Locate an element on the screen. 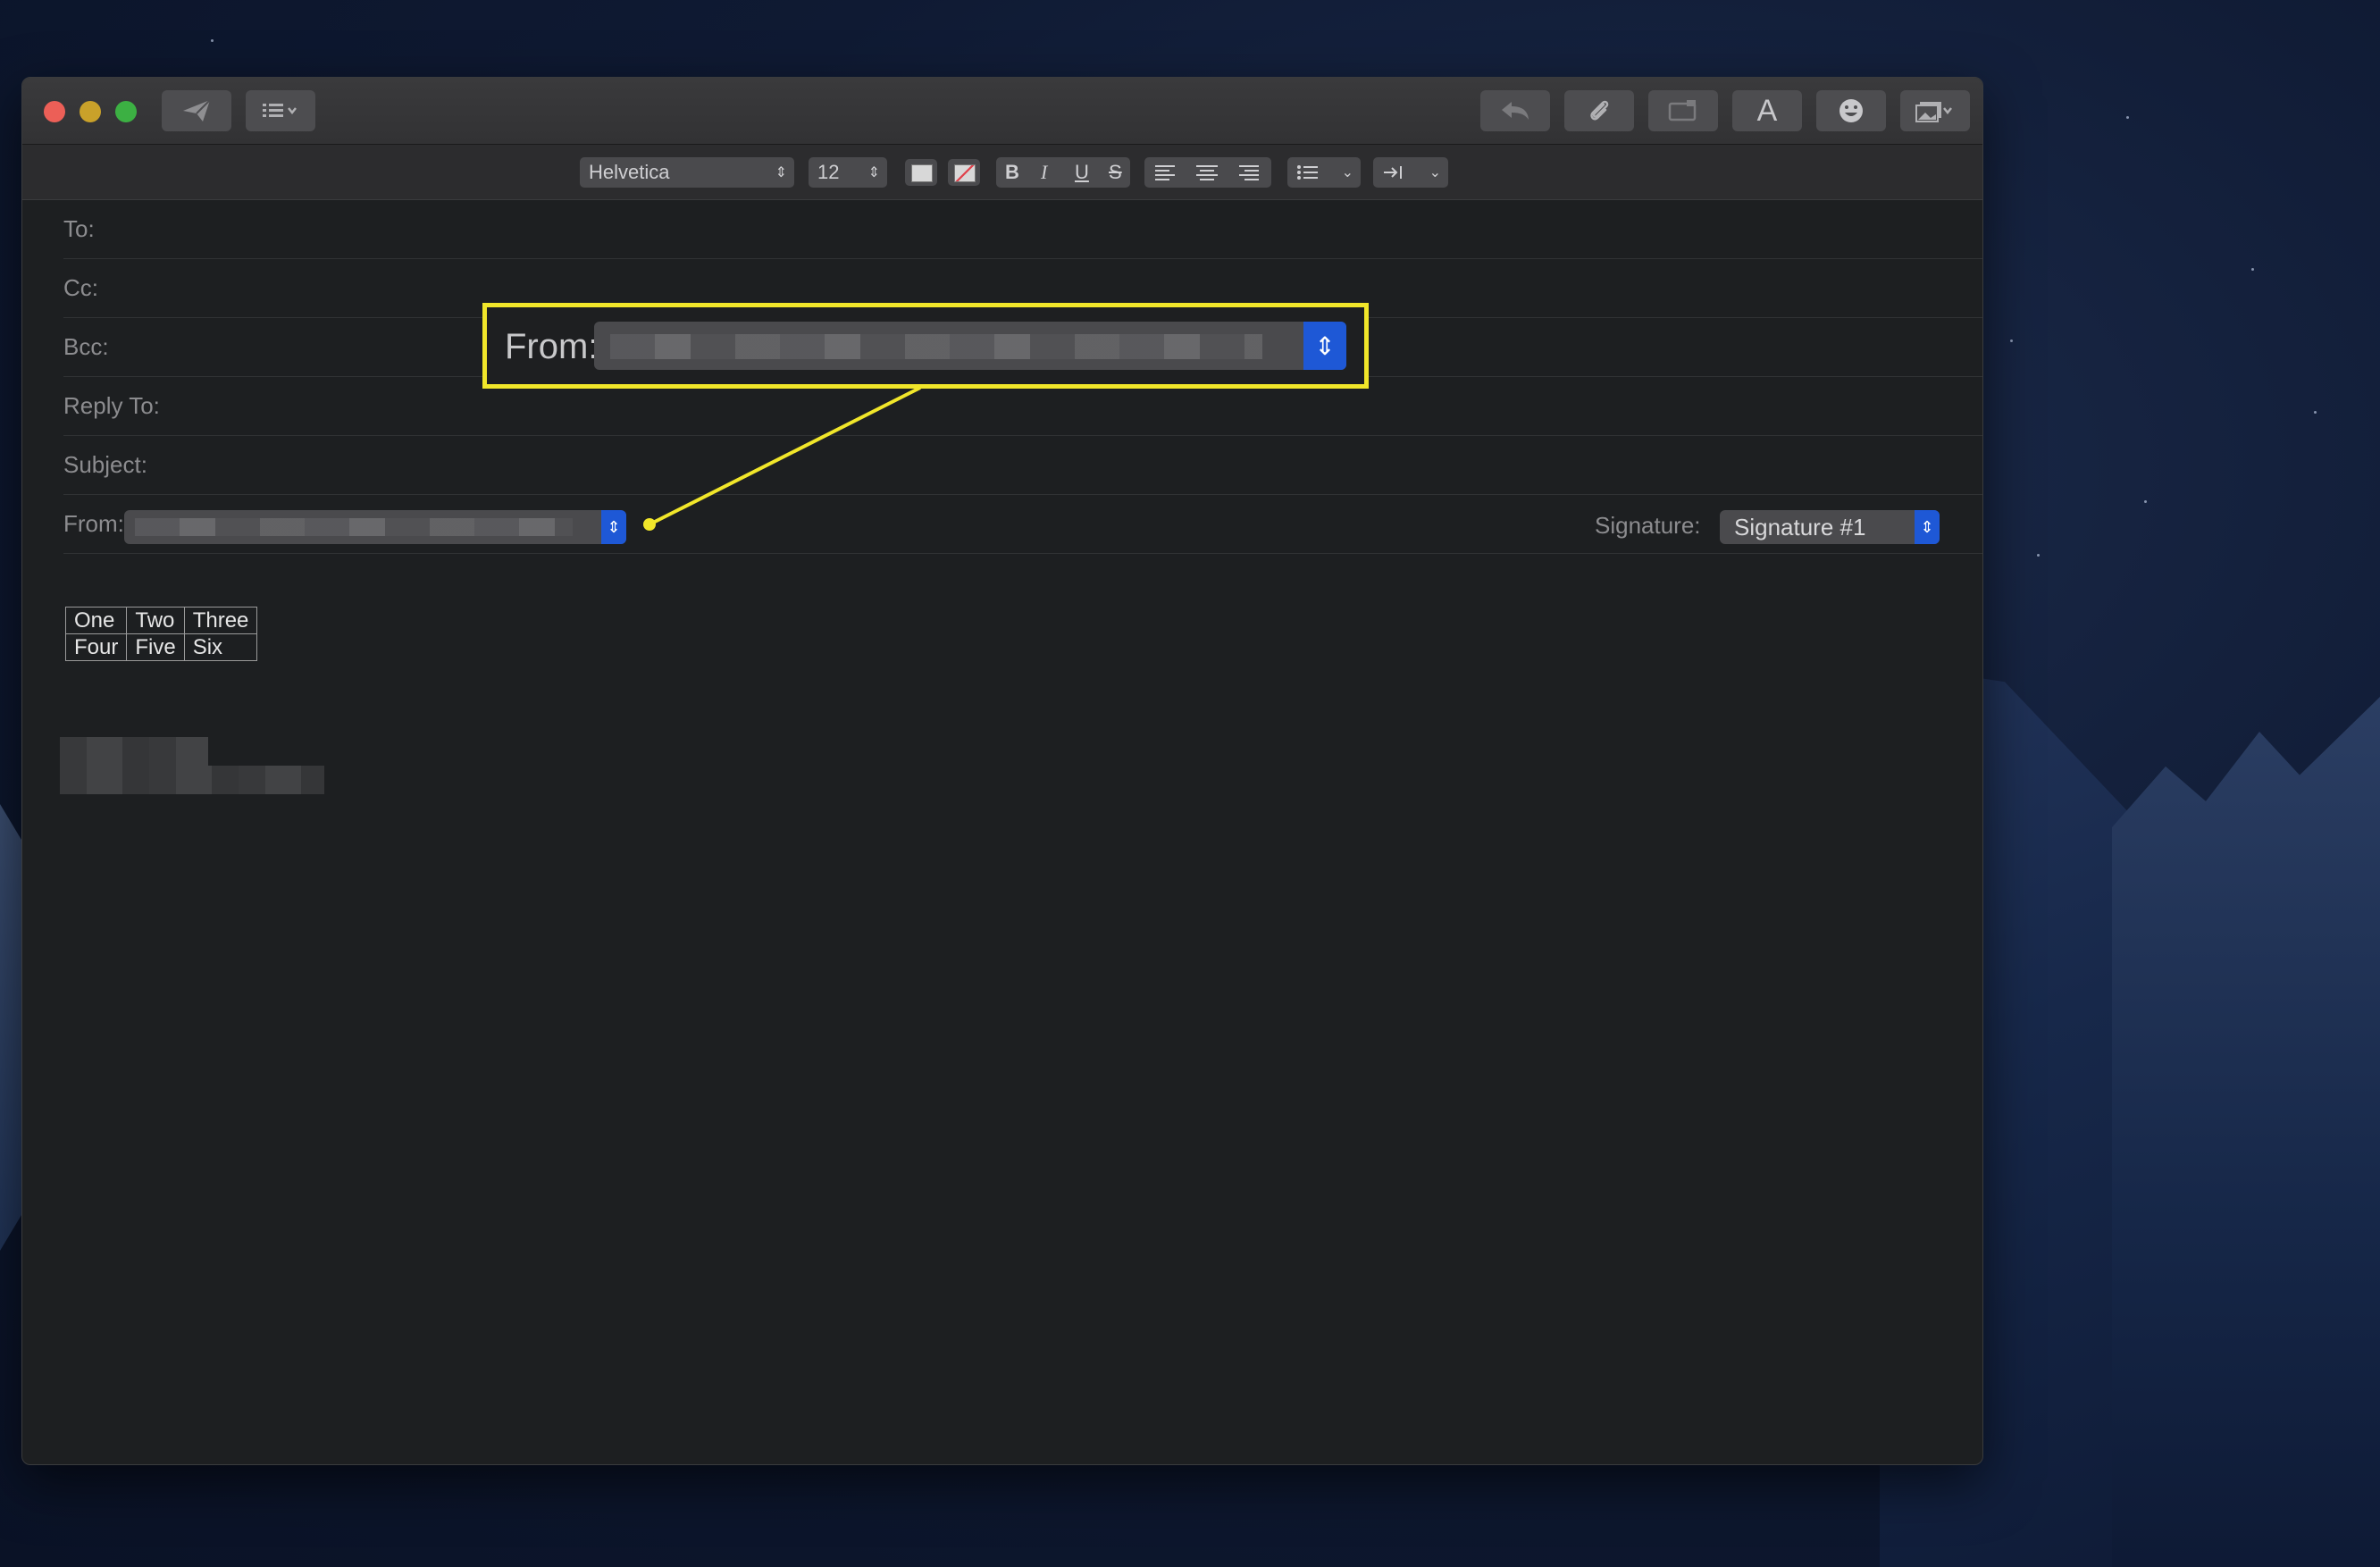  font-family-select: Helvetica ⇕ is located at coordinates (687, 172).